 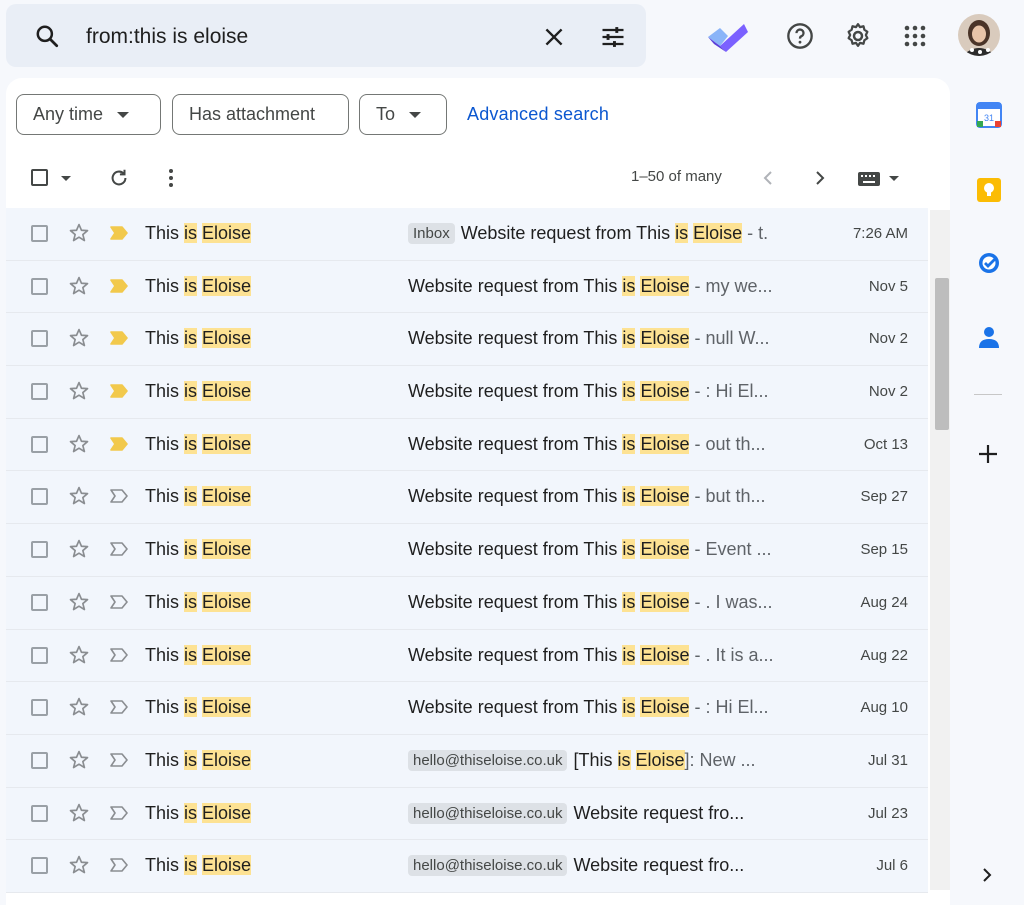 What do you see at coordinates (167, 37) in the screenshot?
I see `search-input: from:this is eloise` at bounding box center [167, 37].